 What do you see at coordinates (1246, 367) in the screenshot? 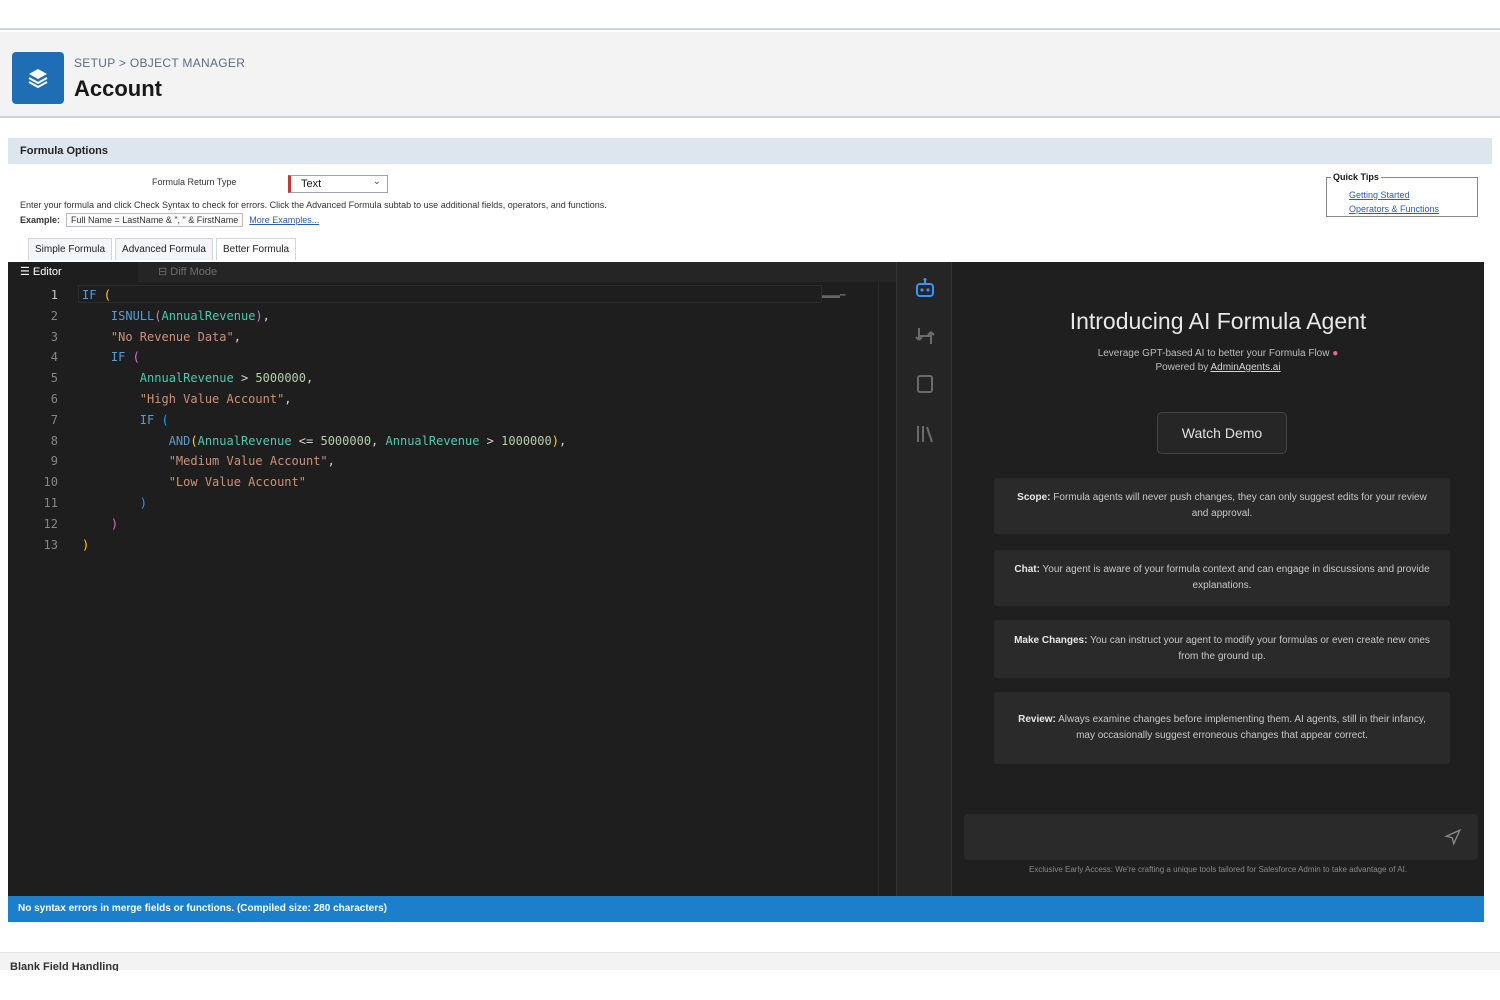
I see `admin-agents-link: AdminAgents.ai` at bounding box center [1246, 367].